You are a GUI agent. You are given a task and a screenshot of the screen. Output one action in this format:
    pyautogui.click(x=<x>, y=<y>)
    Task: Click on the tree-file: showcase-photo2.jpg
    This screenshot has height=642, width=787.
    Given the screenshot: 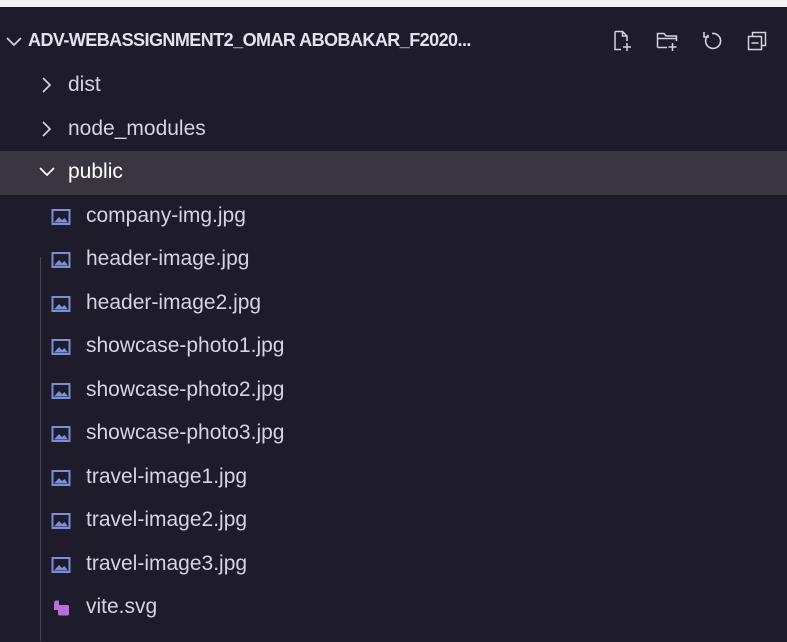 What is the action you would take?
    pyautogui.click(x=393, y=391)
    